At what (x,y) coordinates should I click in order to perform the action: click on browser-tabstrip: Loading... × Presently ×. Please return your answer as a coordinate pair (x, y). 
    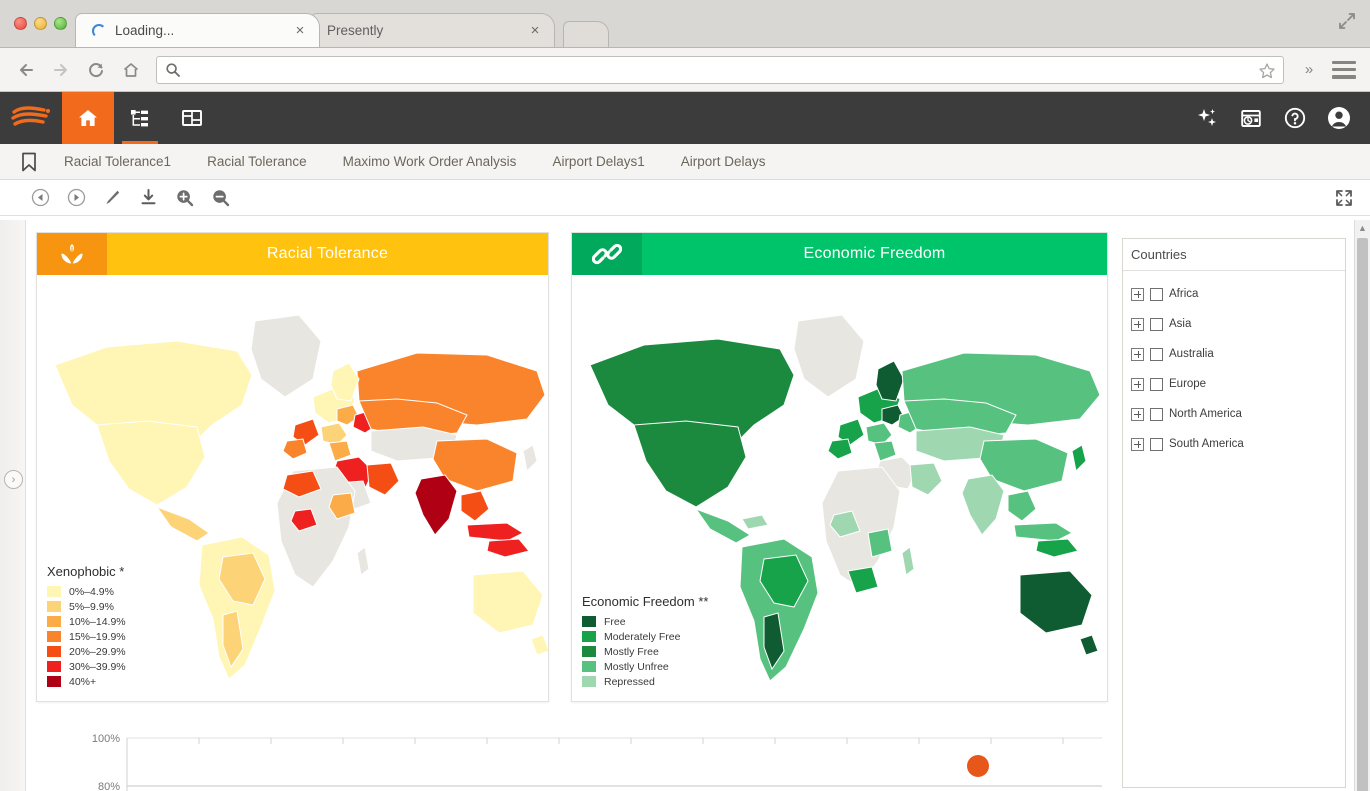
    Looking at the image, I should click on (685, 24).